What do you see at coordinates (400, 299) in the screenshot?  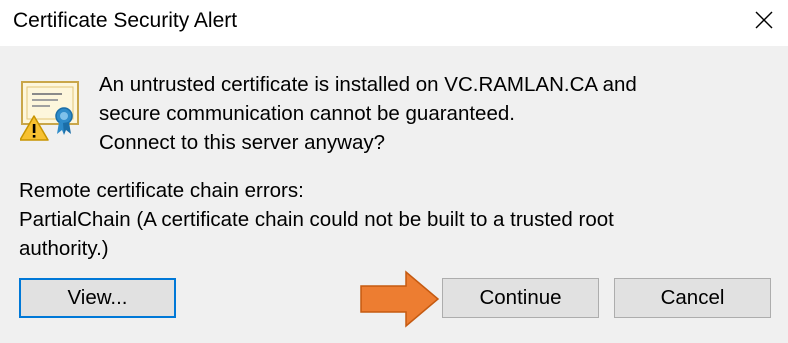 I see `arrow-right-icon` at bounding box center [400, 299].